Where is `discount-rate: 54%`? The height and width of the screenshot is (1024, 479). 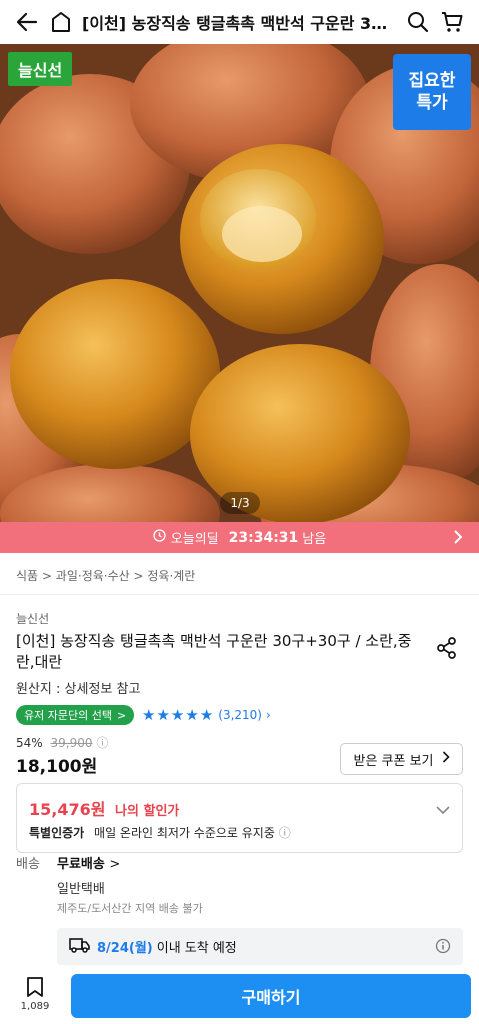 discount-rate: 54% is located at coordinates (29, 743).